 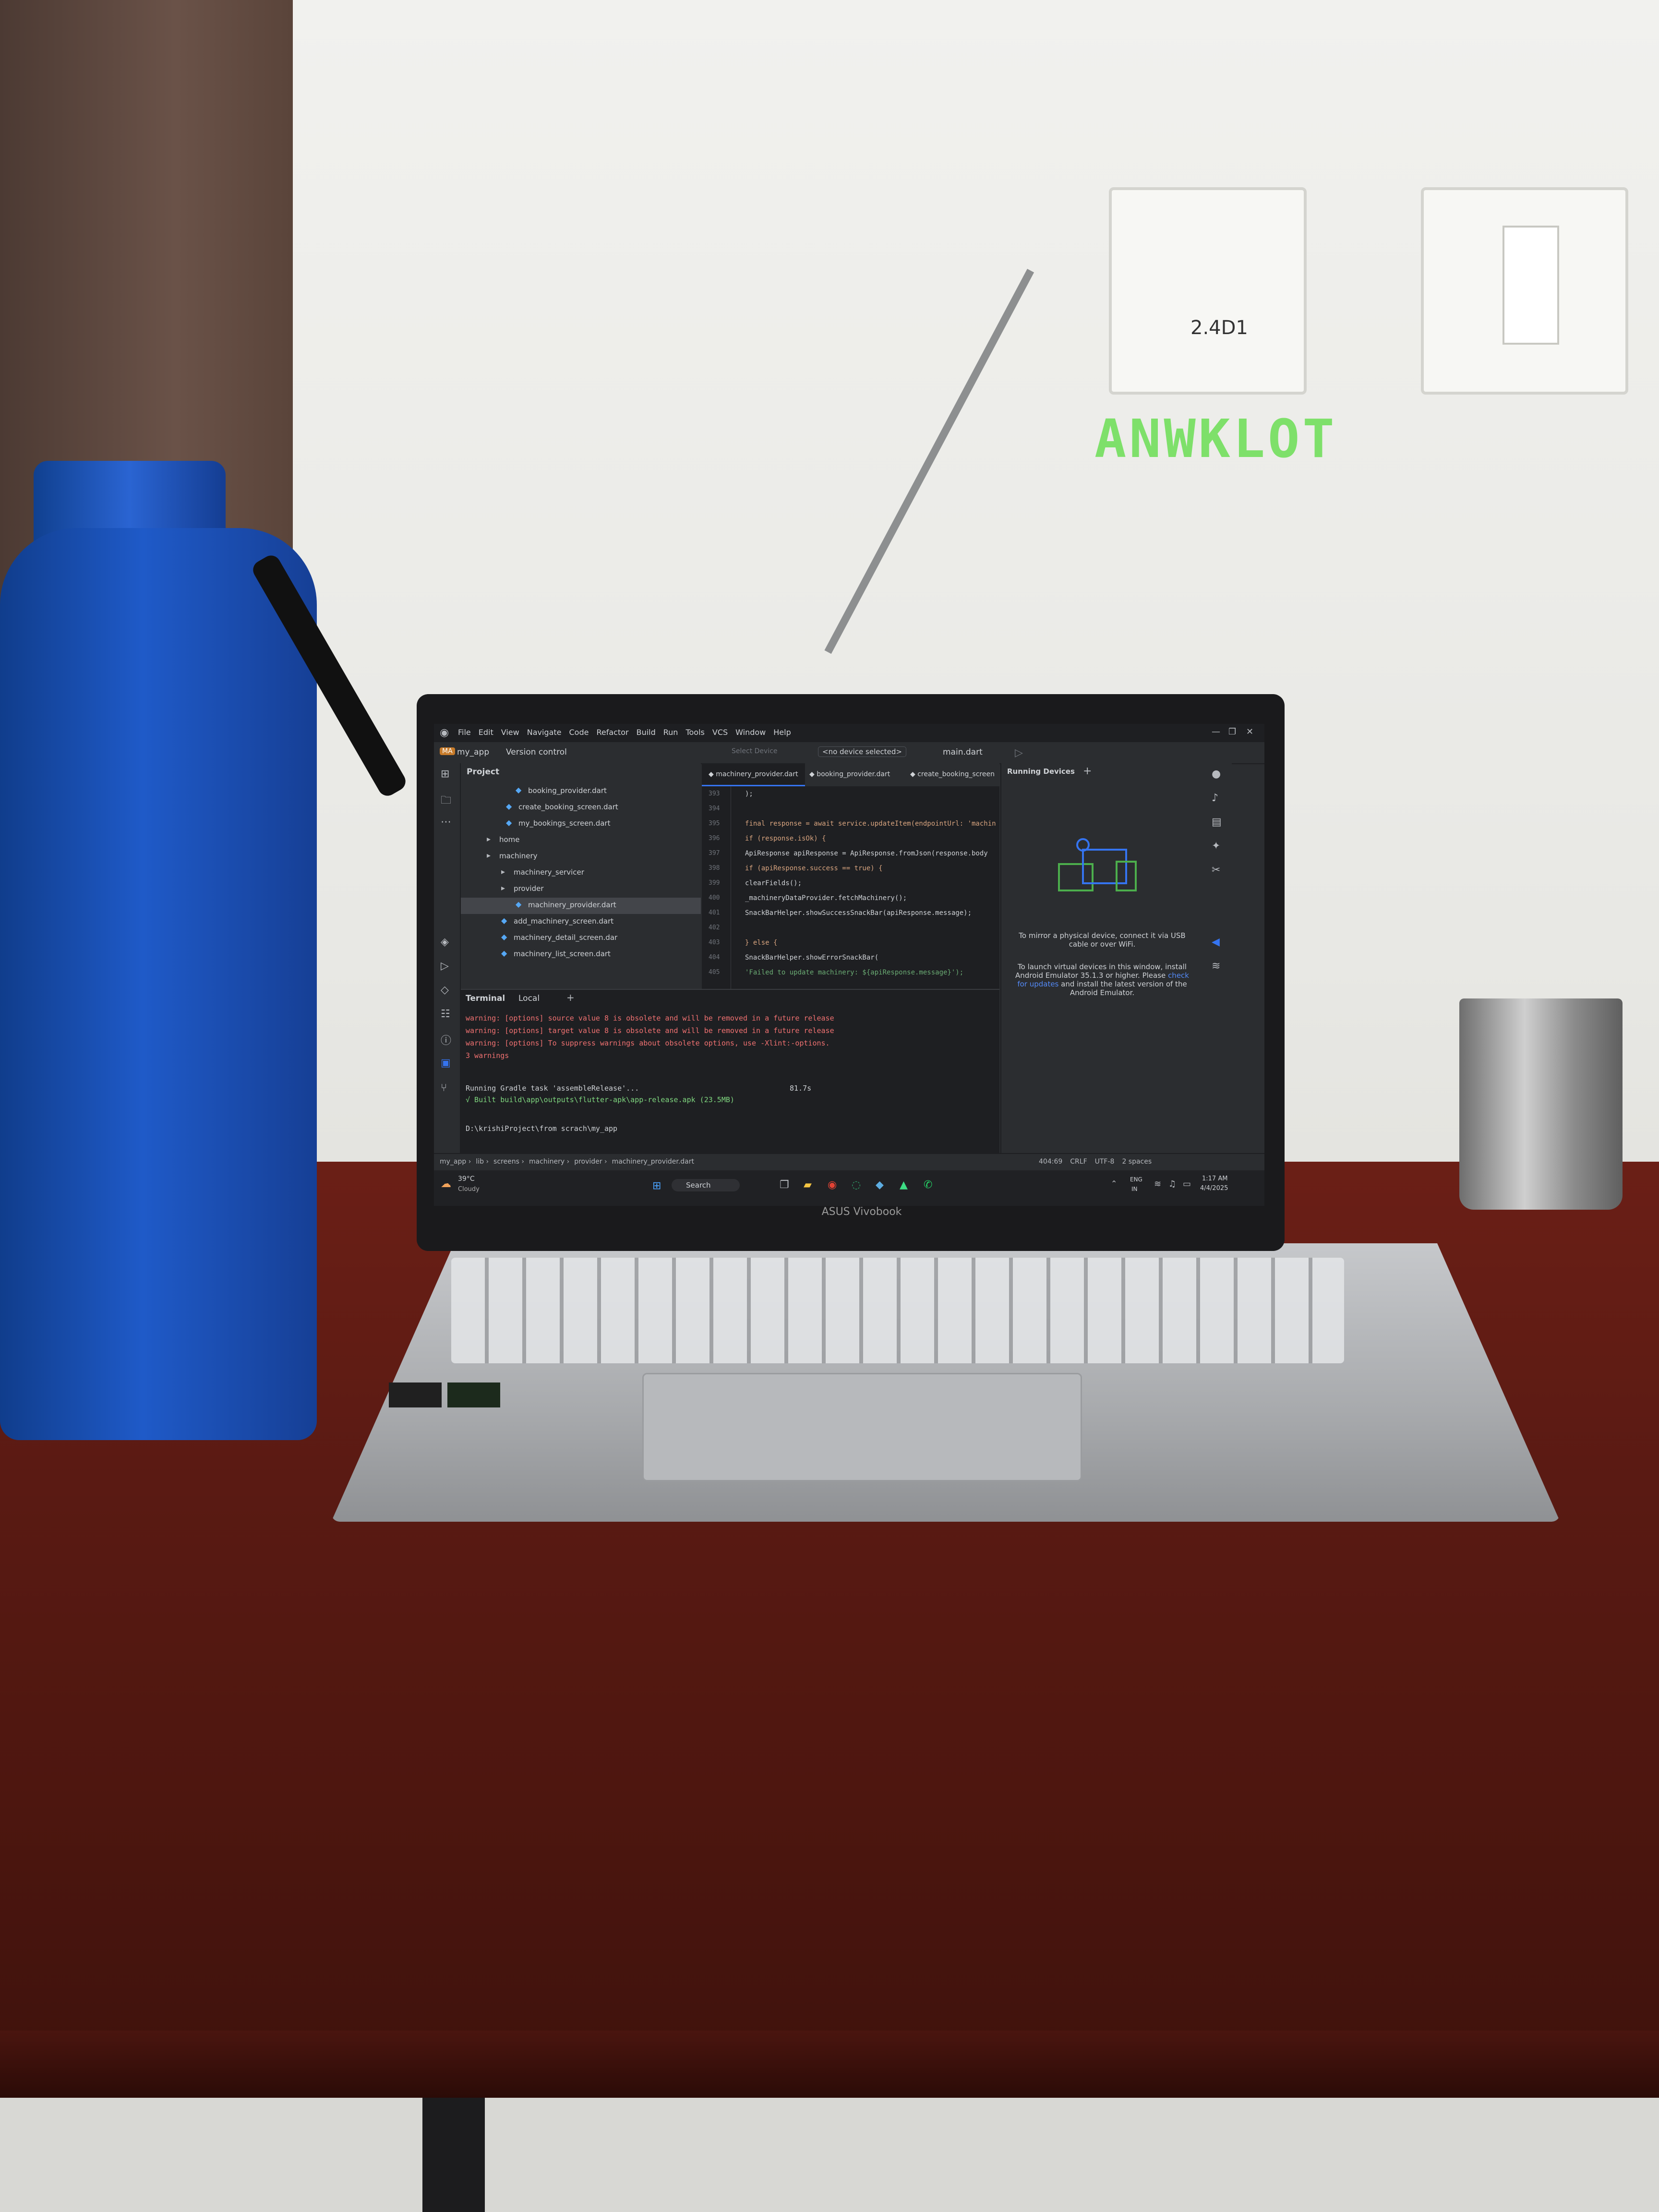 What do you see at coordinates (581, 938) in the screenshot?
I see `tree-item: ◆ machinery_detail_screen.dar` at bounding box center [581, 938].